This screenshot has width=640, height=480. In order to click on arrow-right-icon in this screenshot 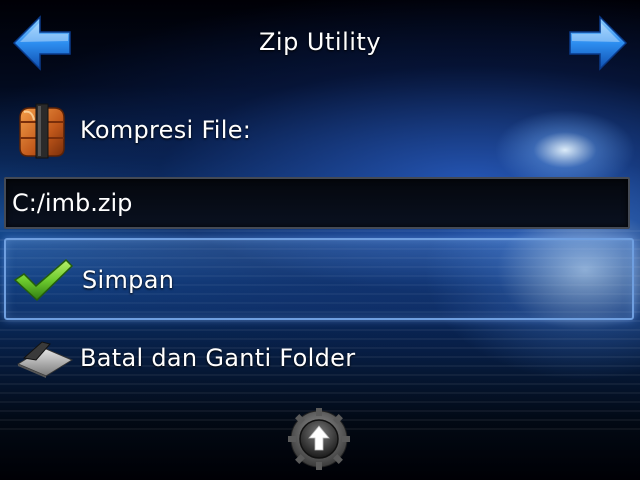, I will do `click(598, 43)`.